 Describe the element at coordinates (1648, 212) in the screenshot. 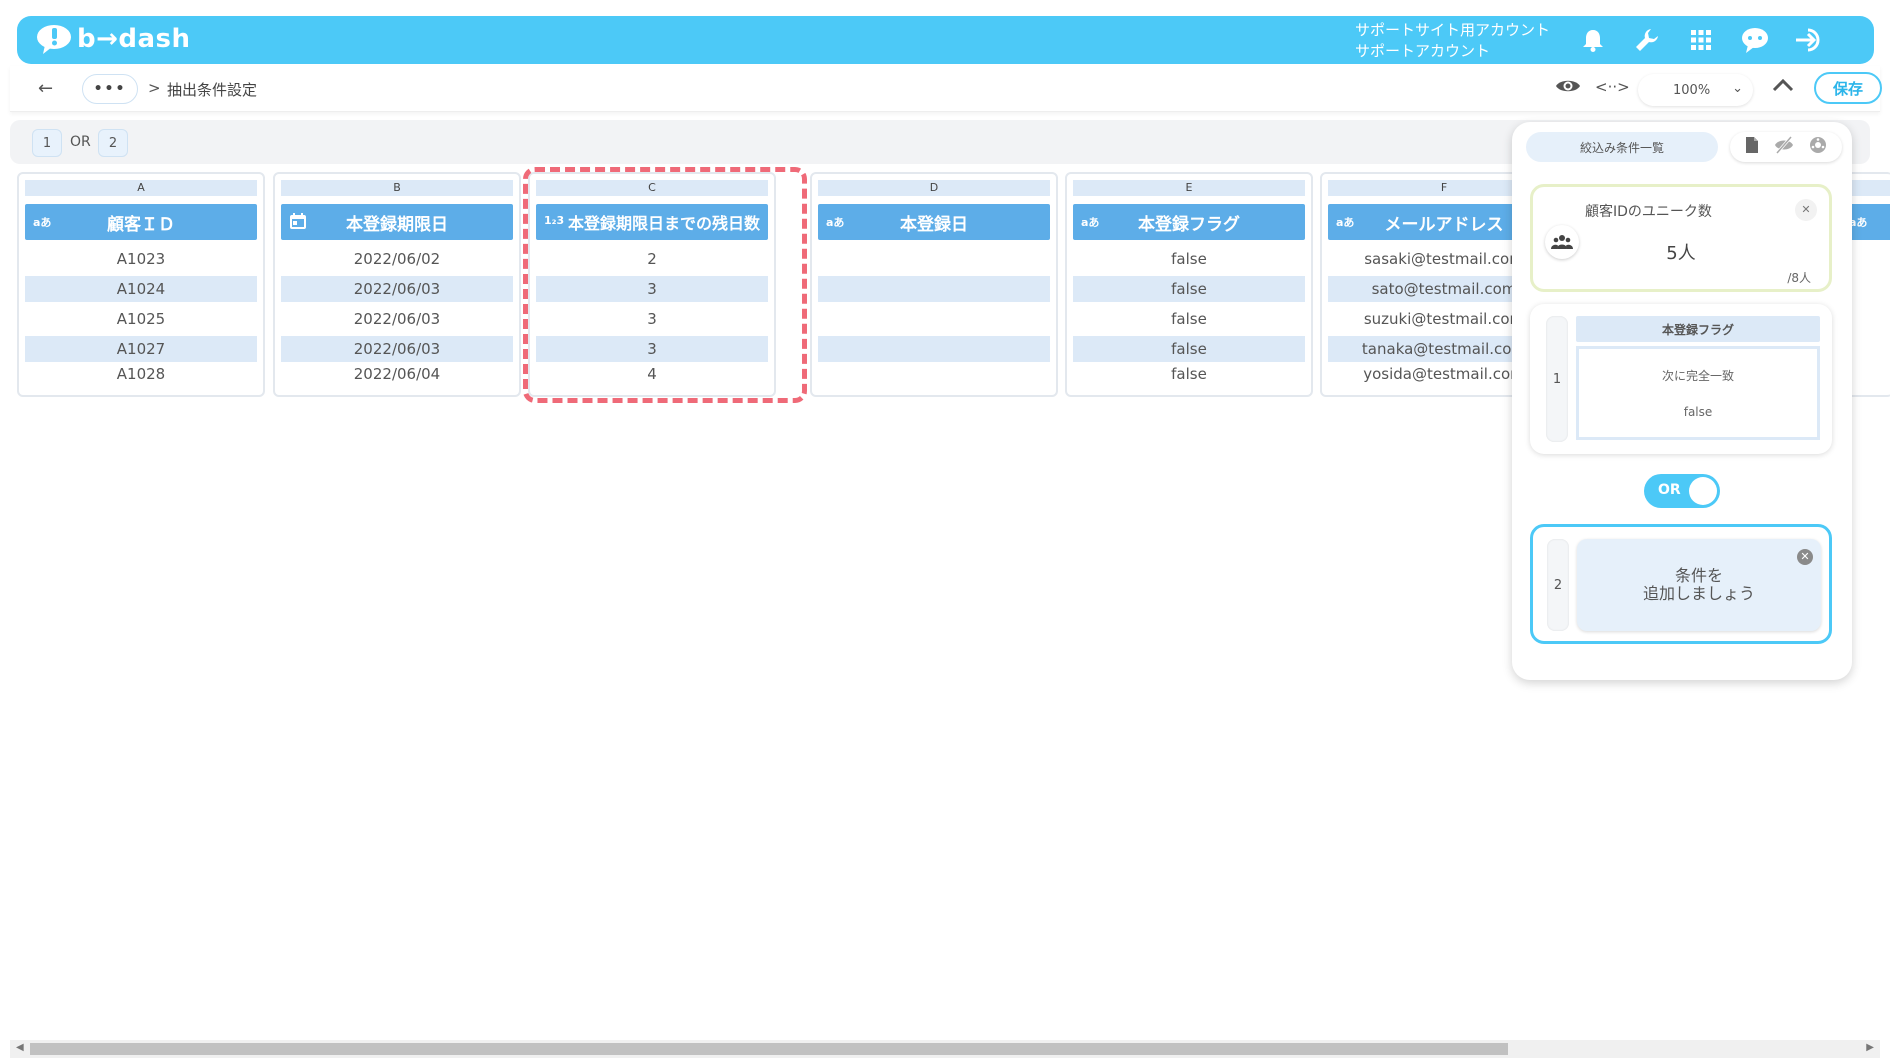

I see `unique-count-title: 顧客IDのユニーク数` at that location.